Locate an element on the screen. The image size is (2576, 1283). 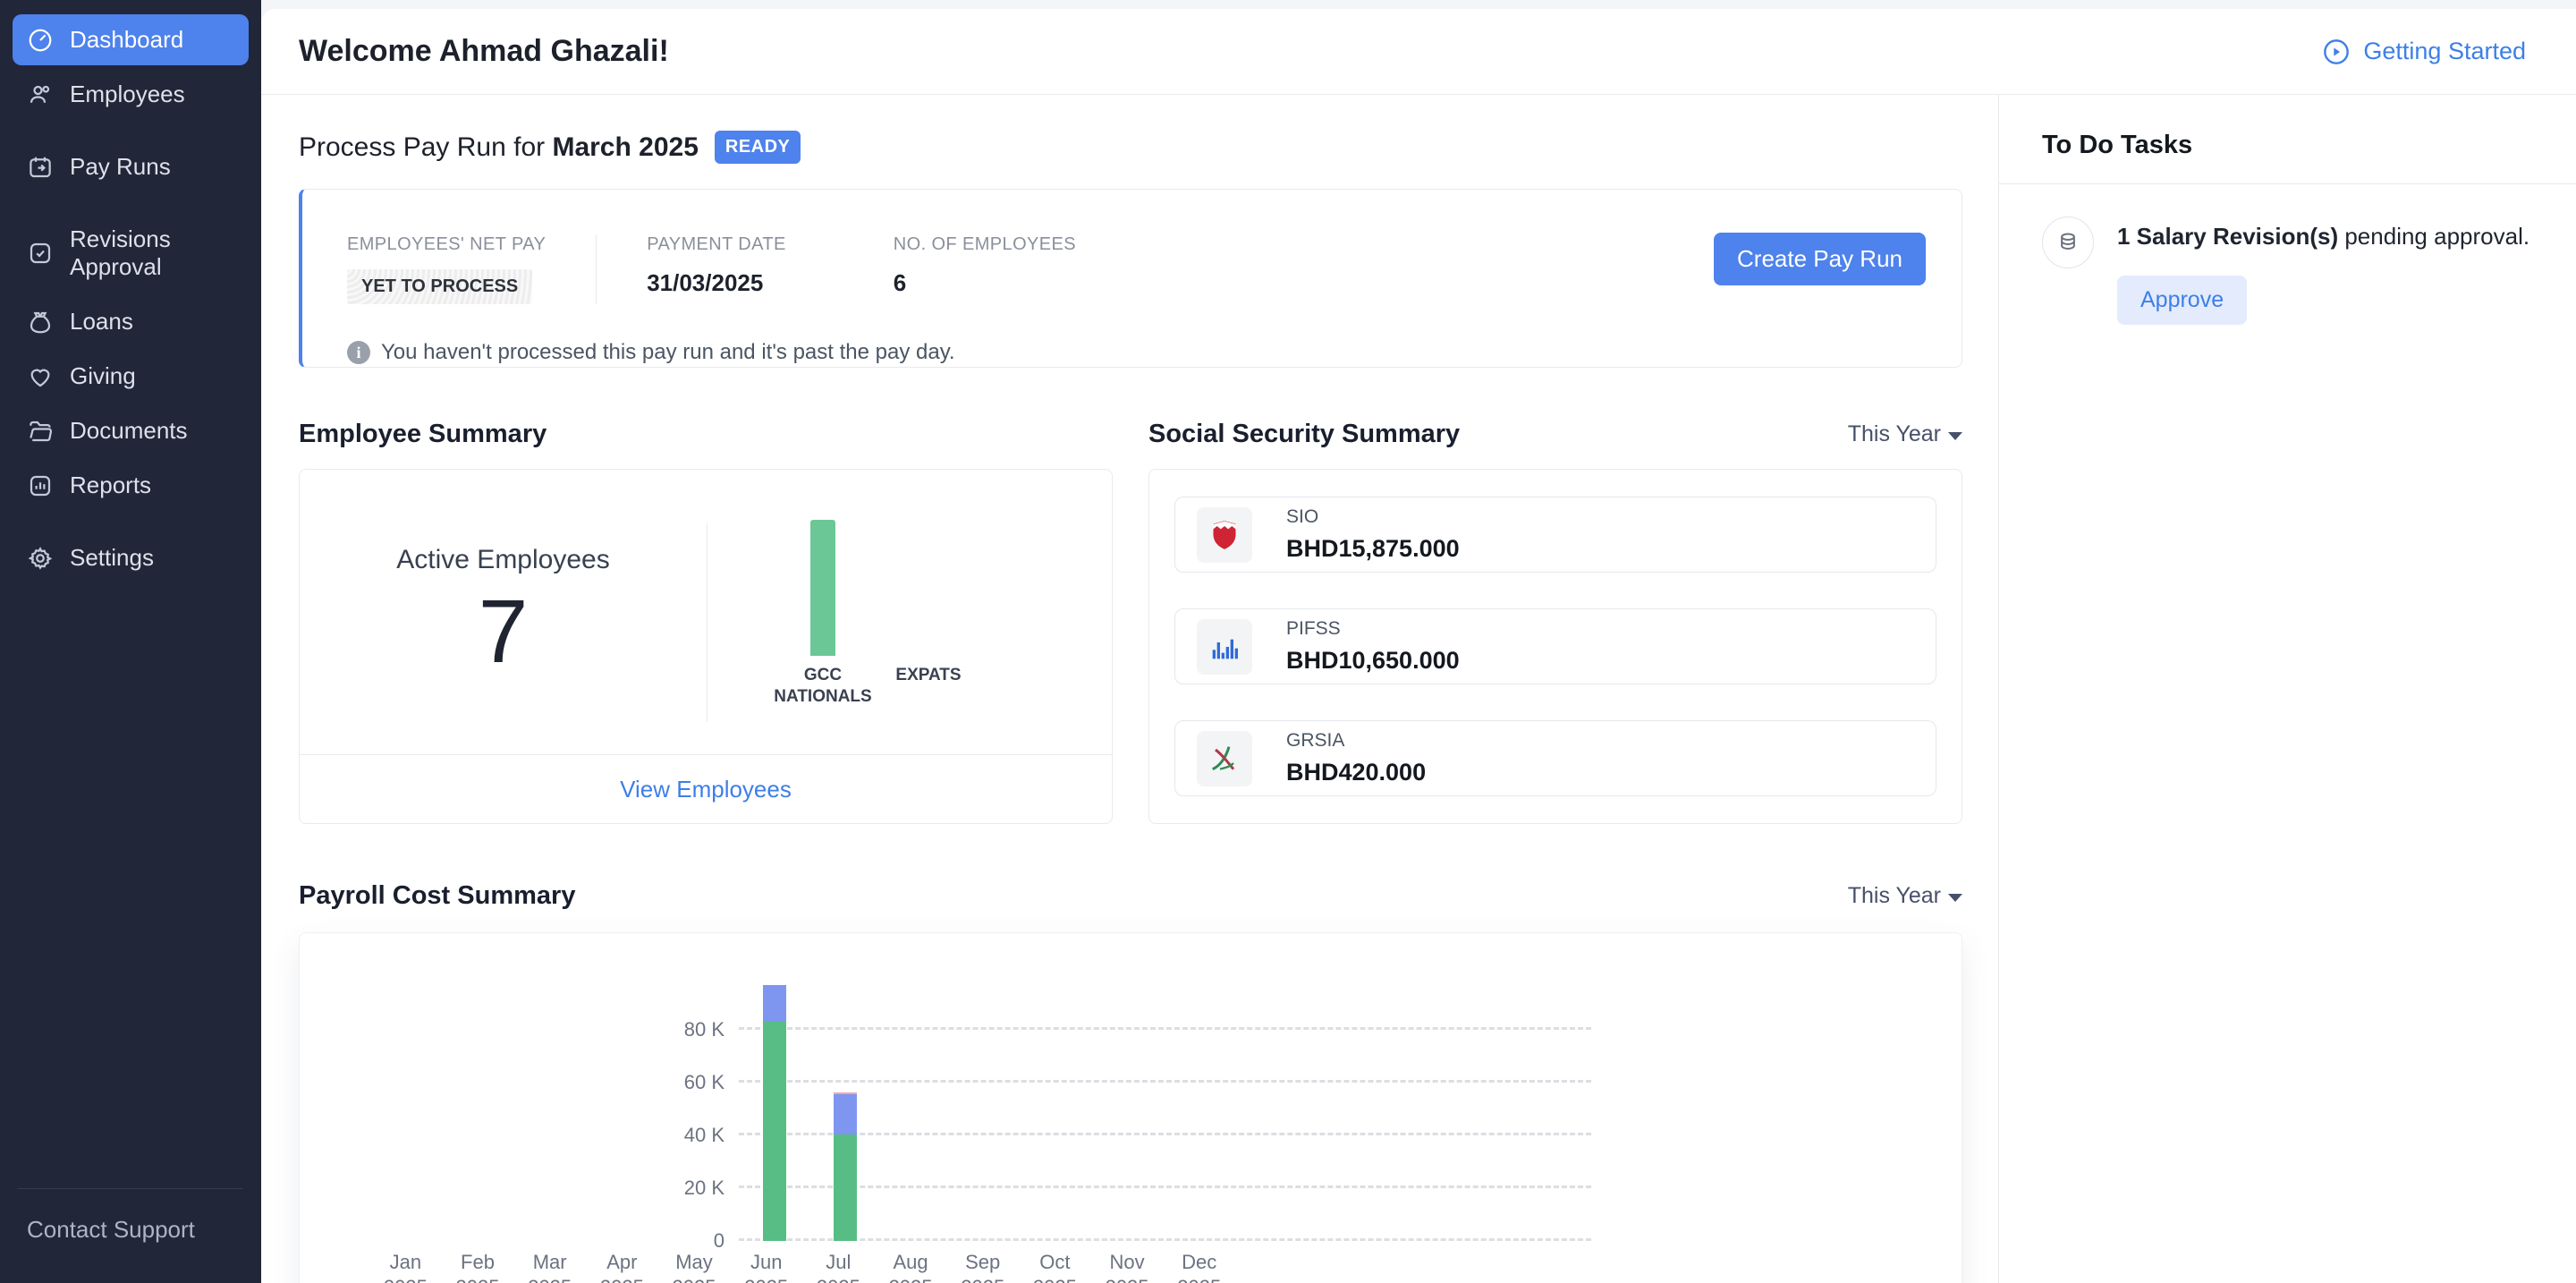
pay-runs-icon is located at coordinates (40, 167).